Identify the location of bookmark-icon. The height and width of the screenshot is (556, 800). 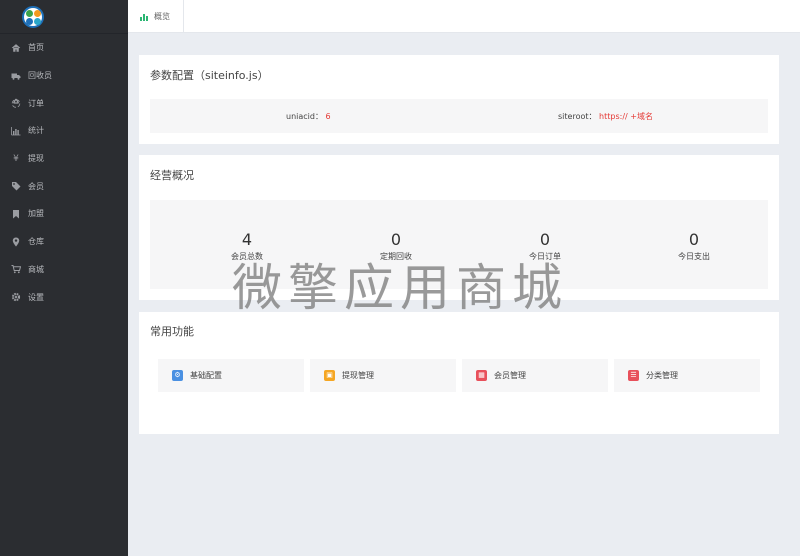
(16, 214).